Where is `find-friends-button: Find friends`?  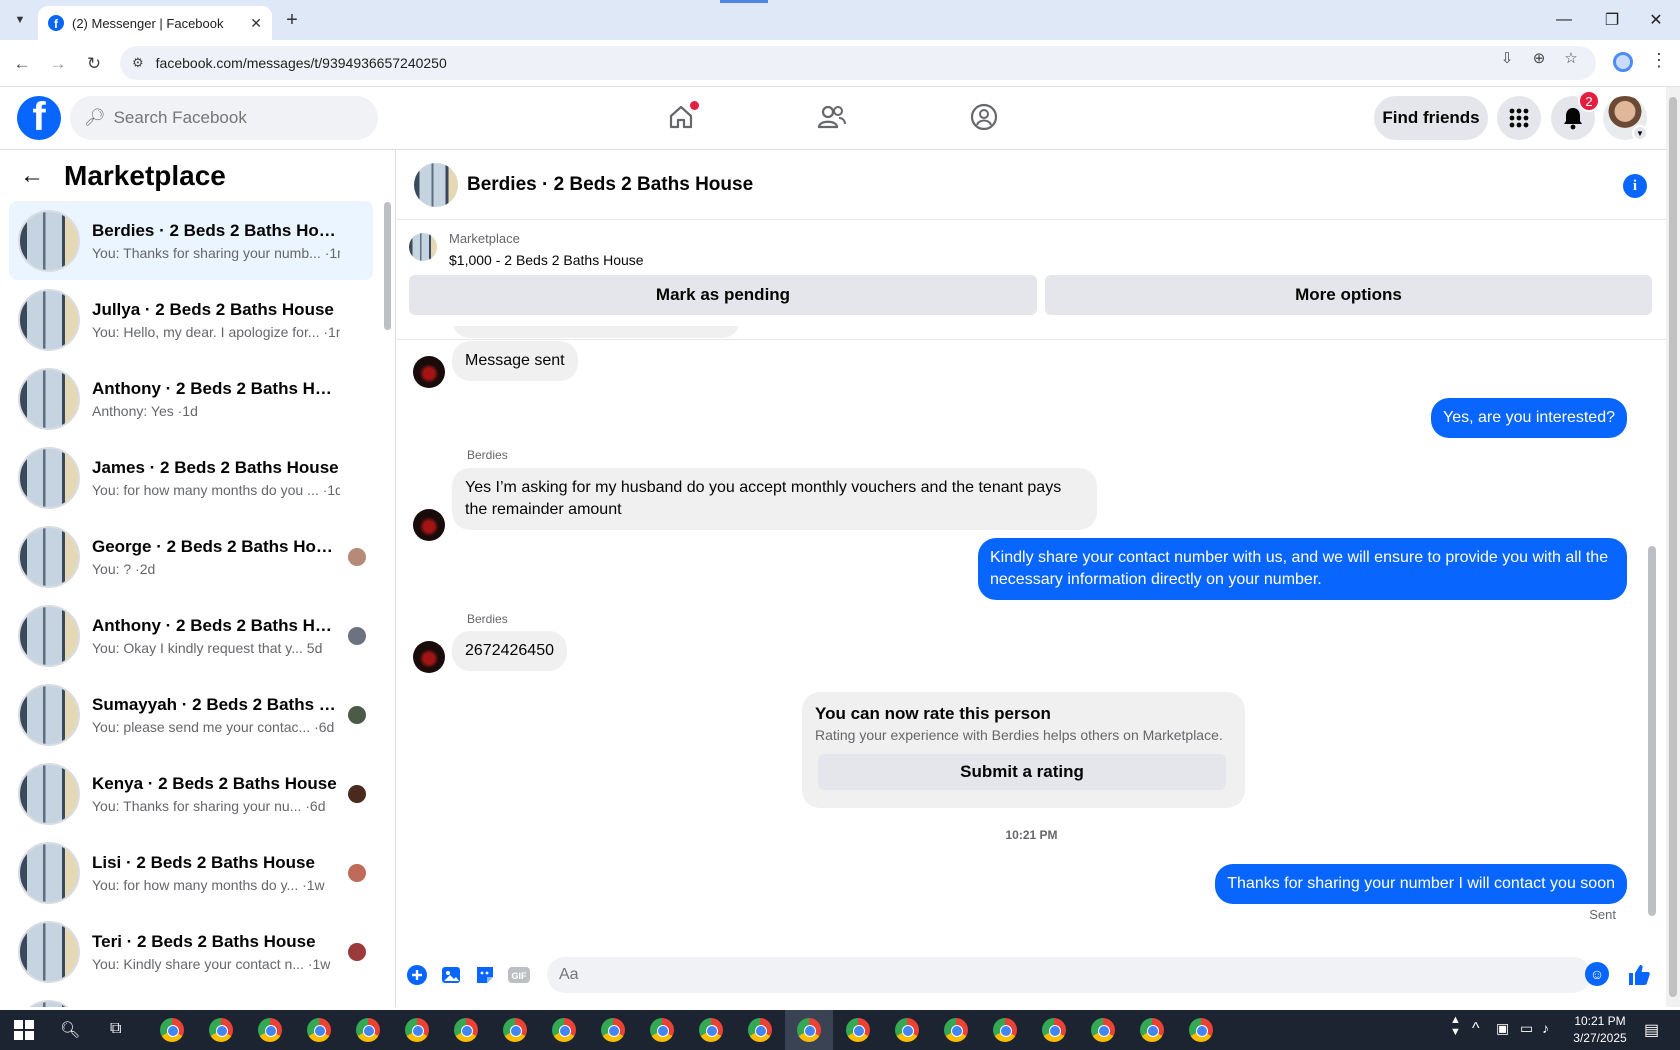 find-friends-button: Find friends is located at coordinates (1431, 118).